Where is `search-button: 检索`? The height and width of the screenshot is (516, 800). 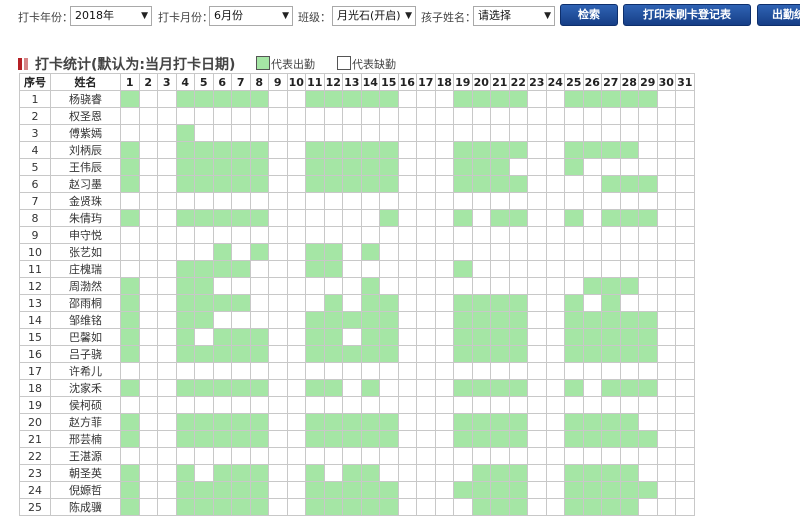 search-button: 检索 is located at coordinates (589, 15).